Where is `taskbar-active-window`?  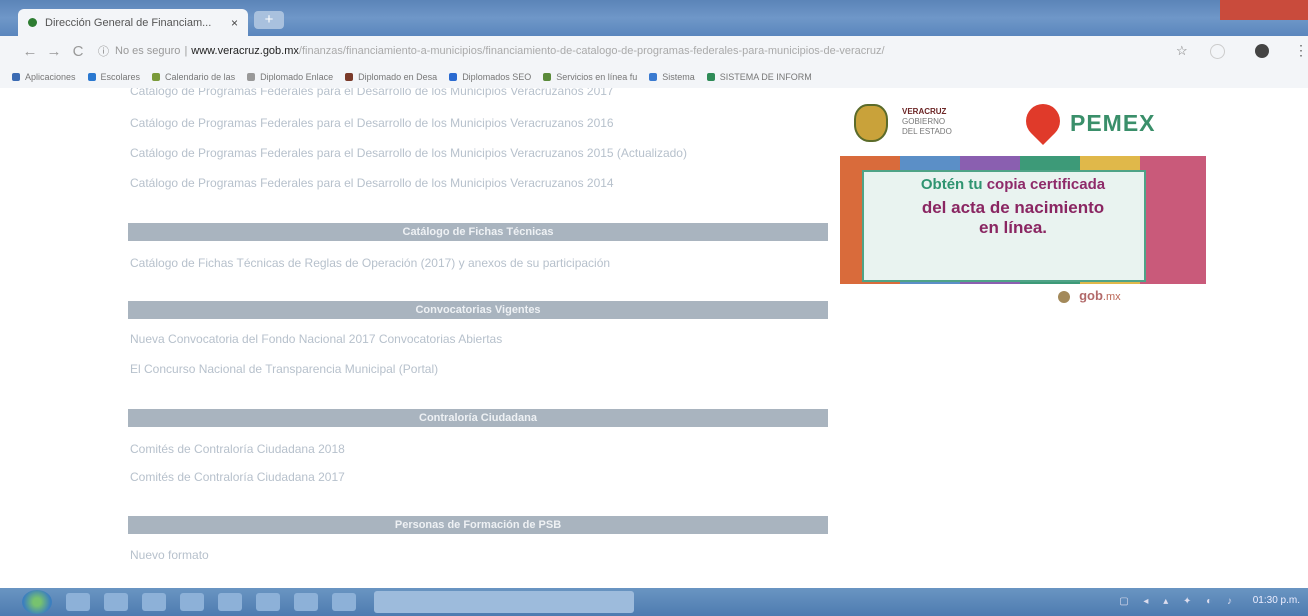
taskbar-active-window is located at coordinates (504, 602).